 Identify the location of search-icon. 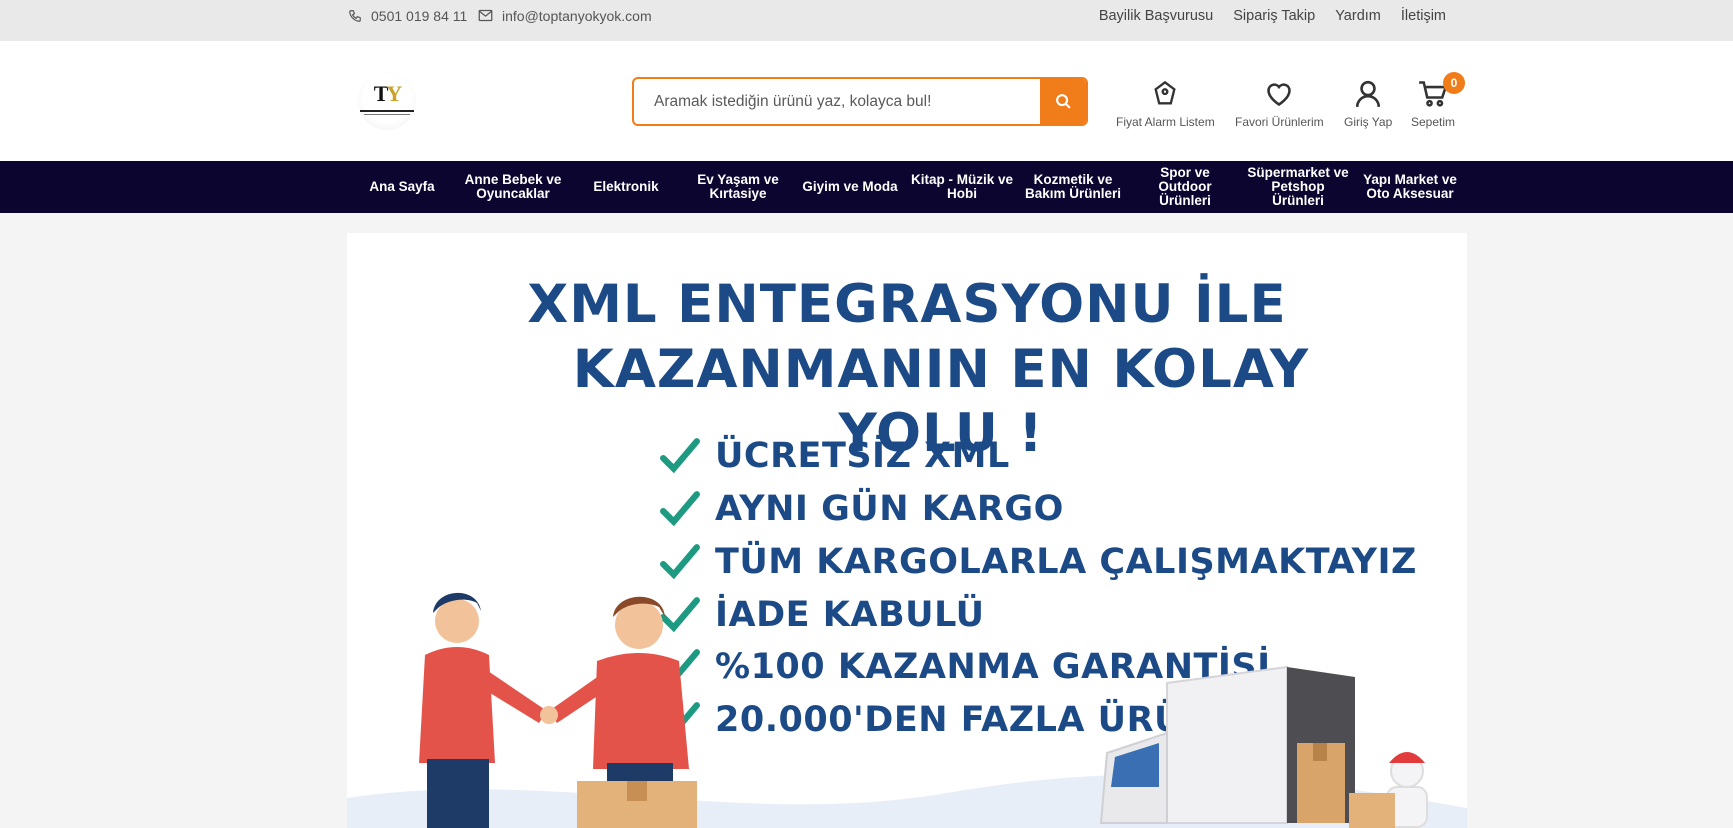
(1063, 101).